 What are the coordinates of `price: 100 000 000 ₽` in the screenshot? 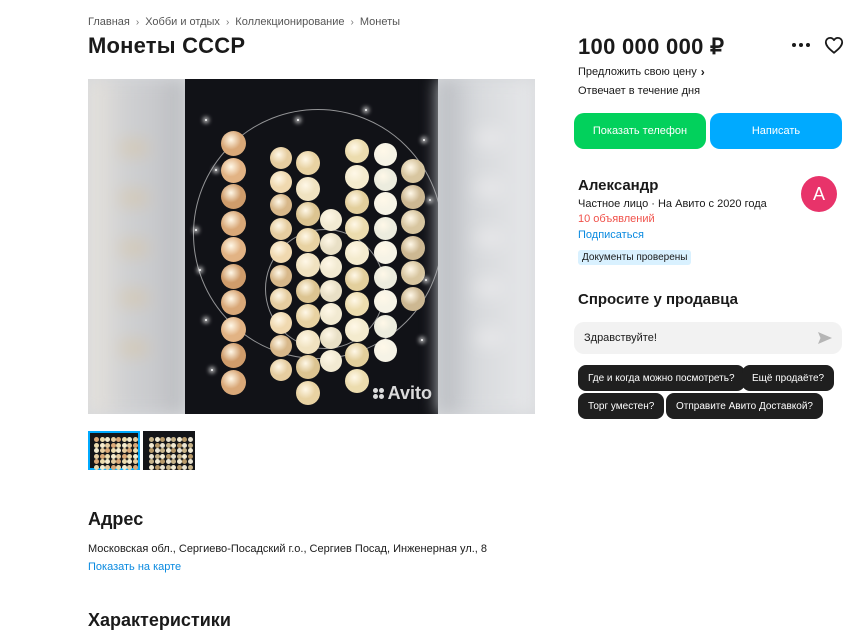 It's located at (651, 46).